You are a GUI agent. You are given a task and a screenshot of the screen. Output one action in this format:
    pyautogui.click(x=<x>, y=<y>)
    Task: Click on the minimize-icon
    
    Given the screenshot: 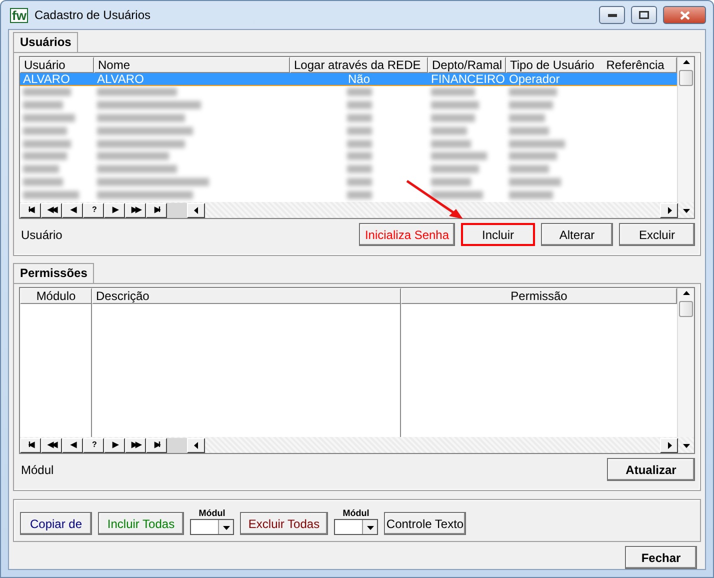 What is the action you would take?
    pyautogui.click(x=612, y=15)
    